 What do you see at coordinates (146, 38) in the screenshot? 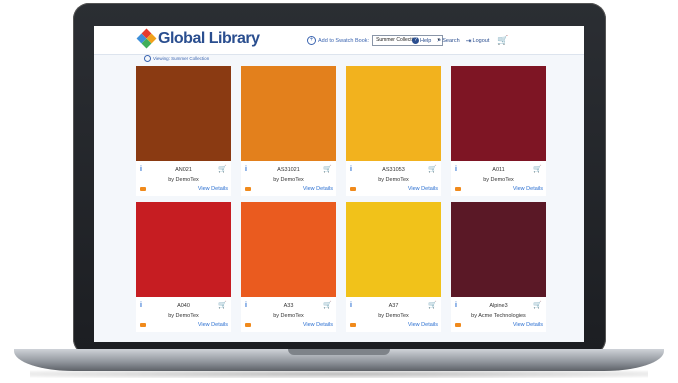
I see `logo-mark-icon` at bounding box center [146, 38].